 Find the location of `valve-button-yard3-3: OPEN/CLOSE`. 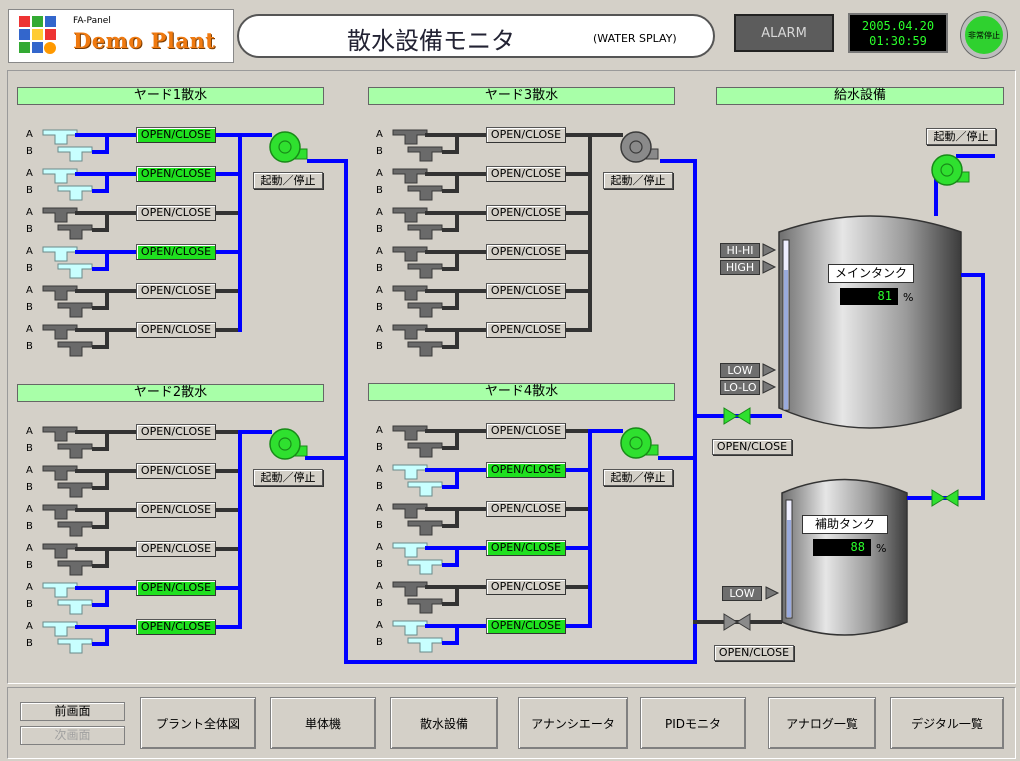

valve-button-yard3-3: OPEN/CLOSE is located at coordinates (526, 213).